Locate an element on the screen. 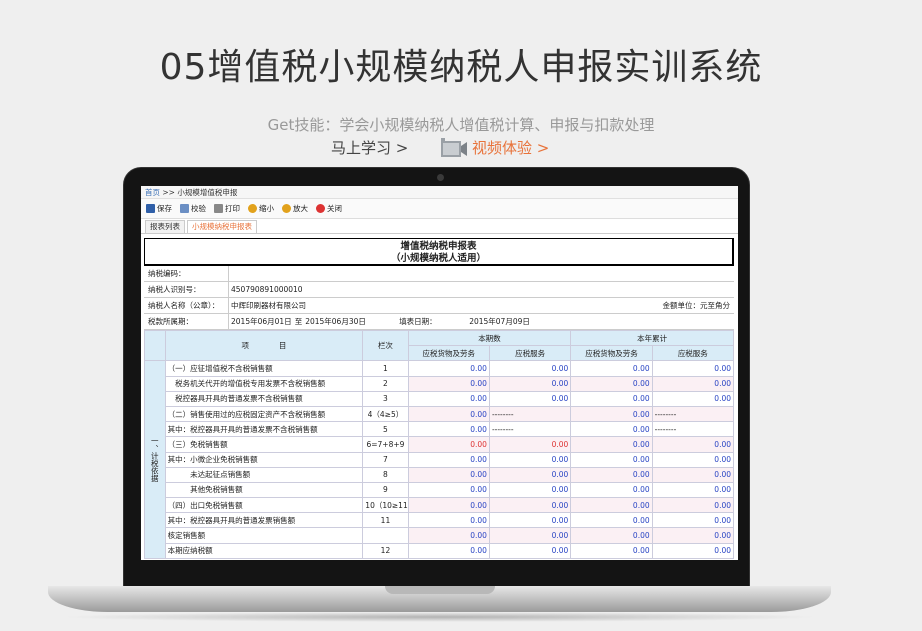  taxpayer-id-row: 纳税人识别号： 450790891000010 is located at coordinates (439, 290).